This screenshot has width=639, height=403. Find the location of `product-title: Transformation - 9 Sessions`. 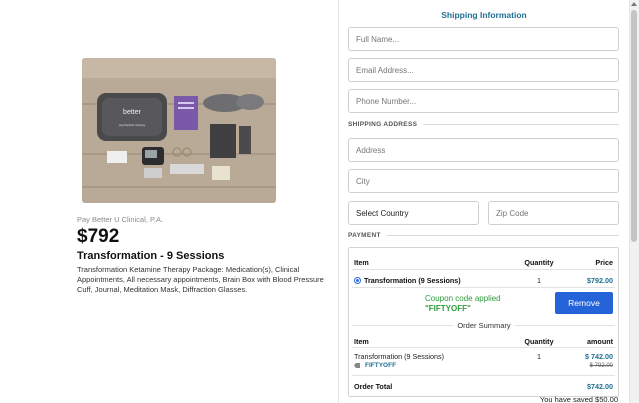

product-title: Transformation - 9 Sessions is located at coordinates (151, 256).